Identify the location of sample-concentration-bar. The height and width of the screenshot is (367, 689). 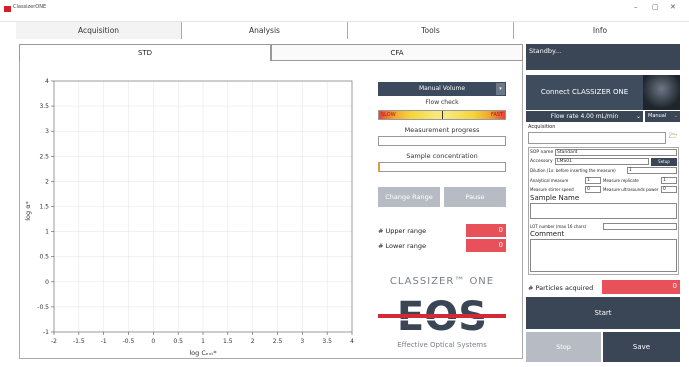
(442, 167).